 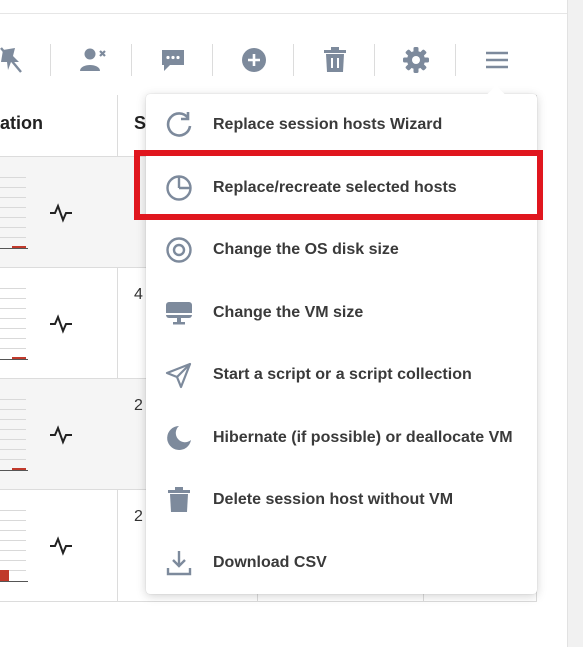 I want to click on table-cell-value: 4, so click(x=138, y=294).